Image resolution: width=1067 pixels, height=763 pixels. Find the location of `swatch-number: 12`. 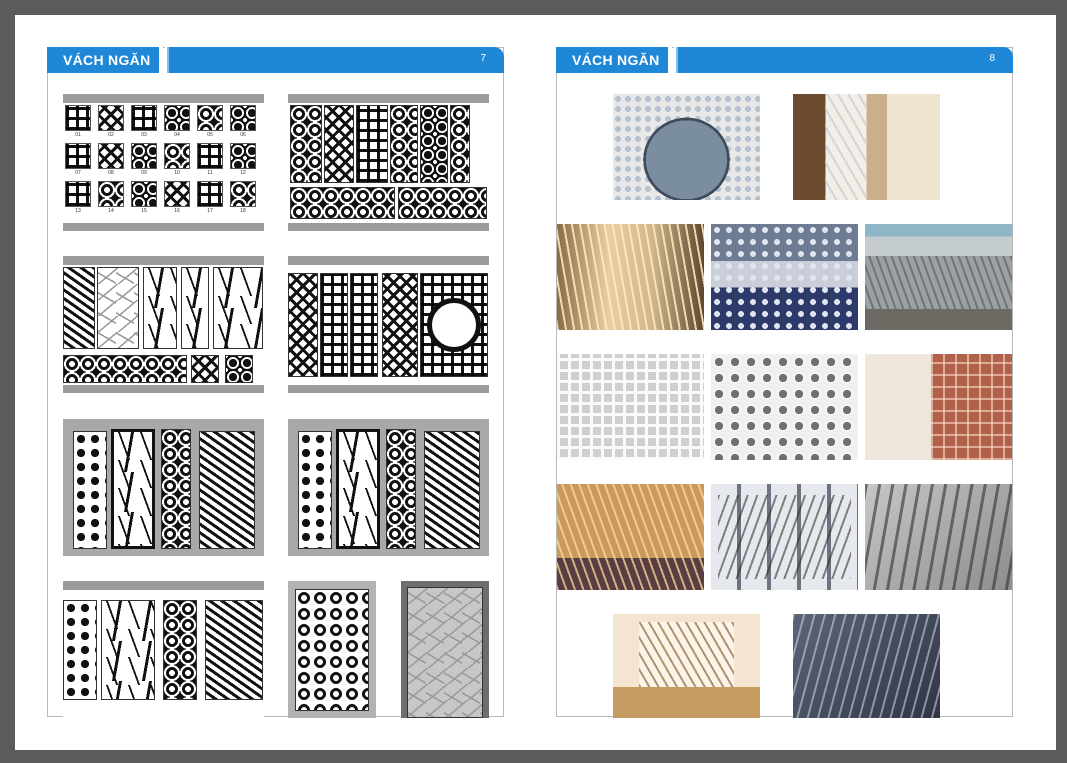

swatch-number: 12 is located at coordinates (243, 173).